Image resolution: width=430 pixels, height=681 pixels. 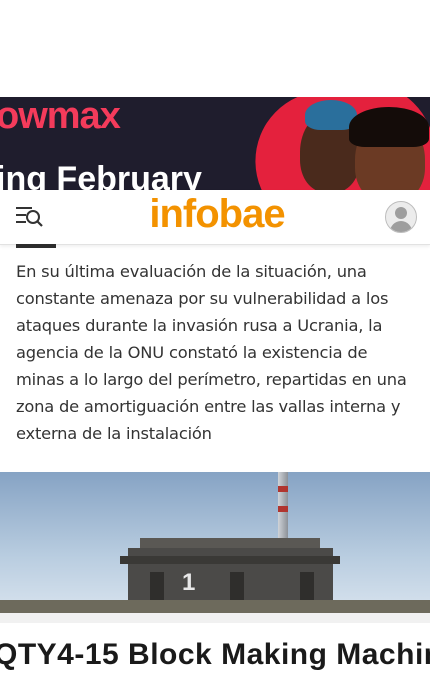 What do you see at coordinates (215, 48) in the screenshot?
I see `top-blank-area` at bounding box center [215, 48].